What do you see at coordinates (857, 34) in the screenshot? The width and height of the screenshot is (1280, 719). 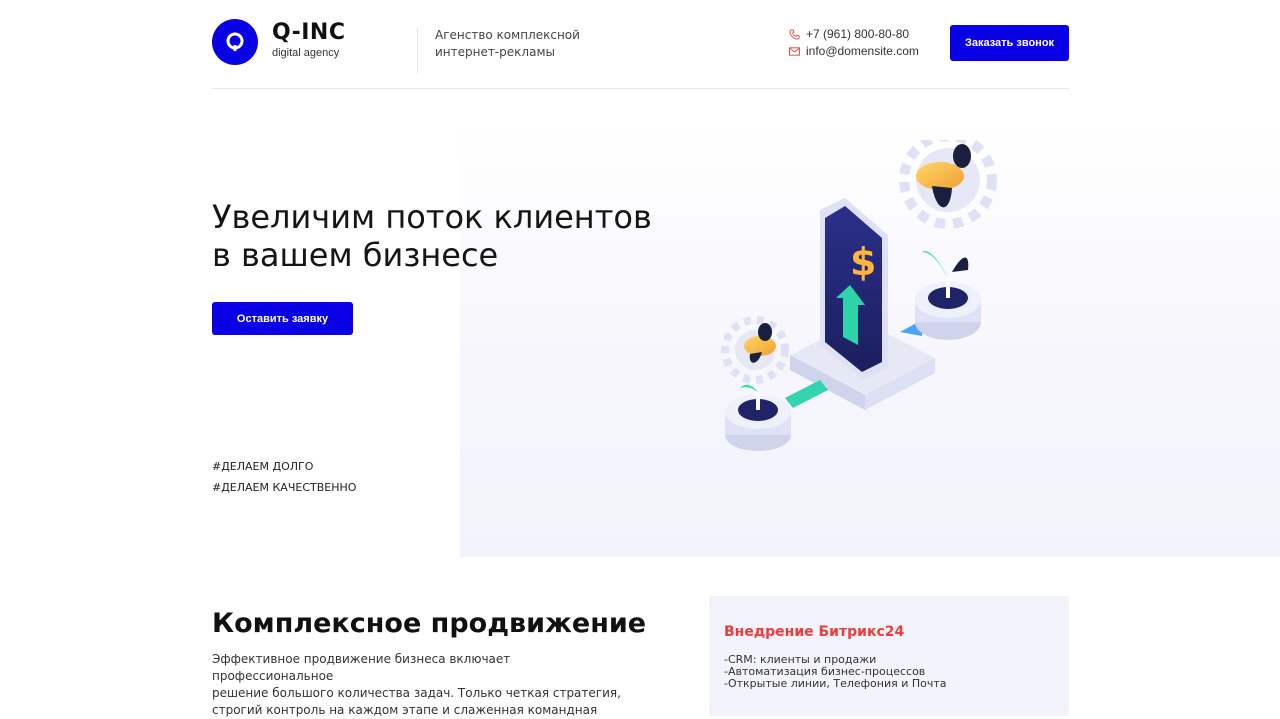 I see `phone-number: +7 (961) 800-80-80` at bounding box center [857, 34].